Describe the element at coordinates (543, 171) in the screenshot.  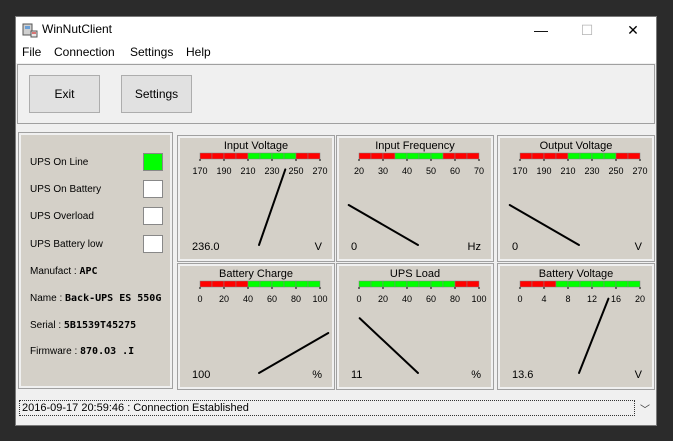
I see `gauge-tick-label: 190` at that location.